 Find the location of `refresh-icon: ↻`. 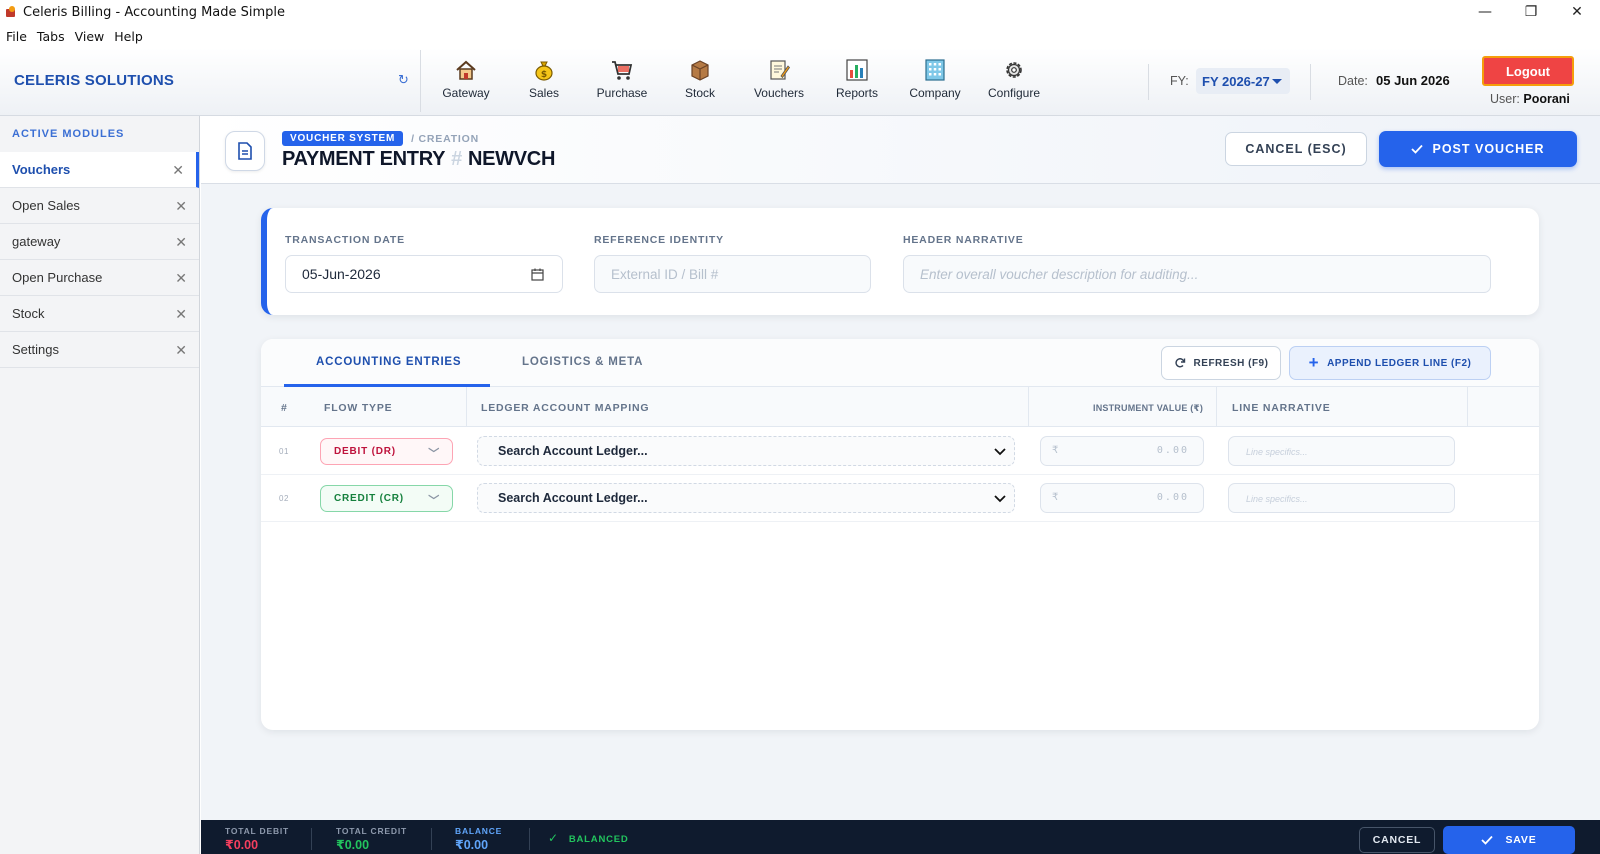

refresh-icon: ↻ is located at coordinates (403, 80).